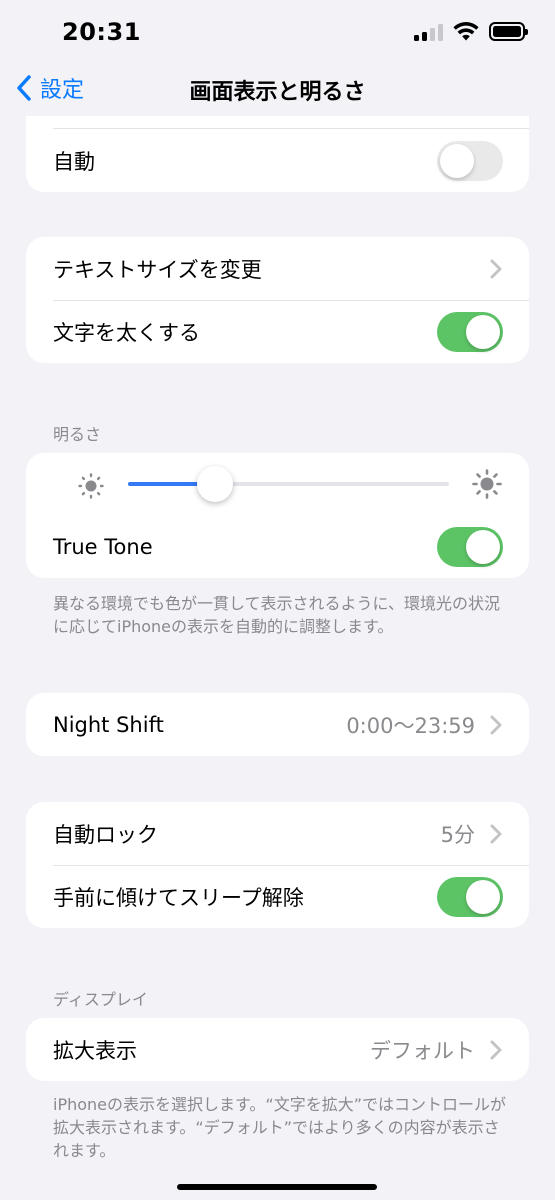  Describe the element at coordinates (277, 33) in the screenshot. I see `status-bar: 20:31` at that location.